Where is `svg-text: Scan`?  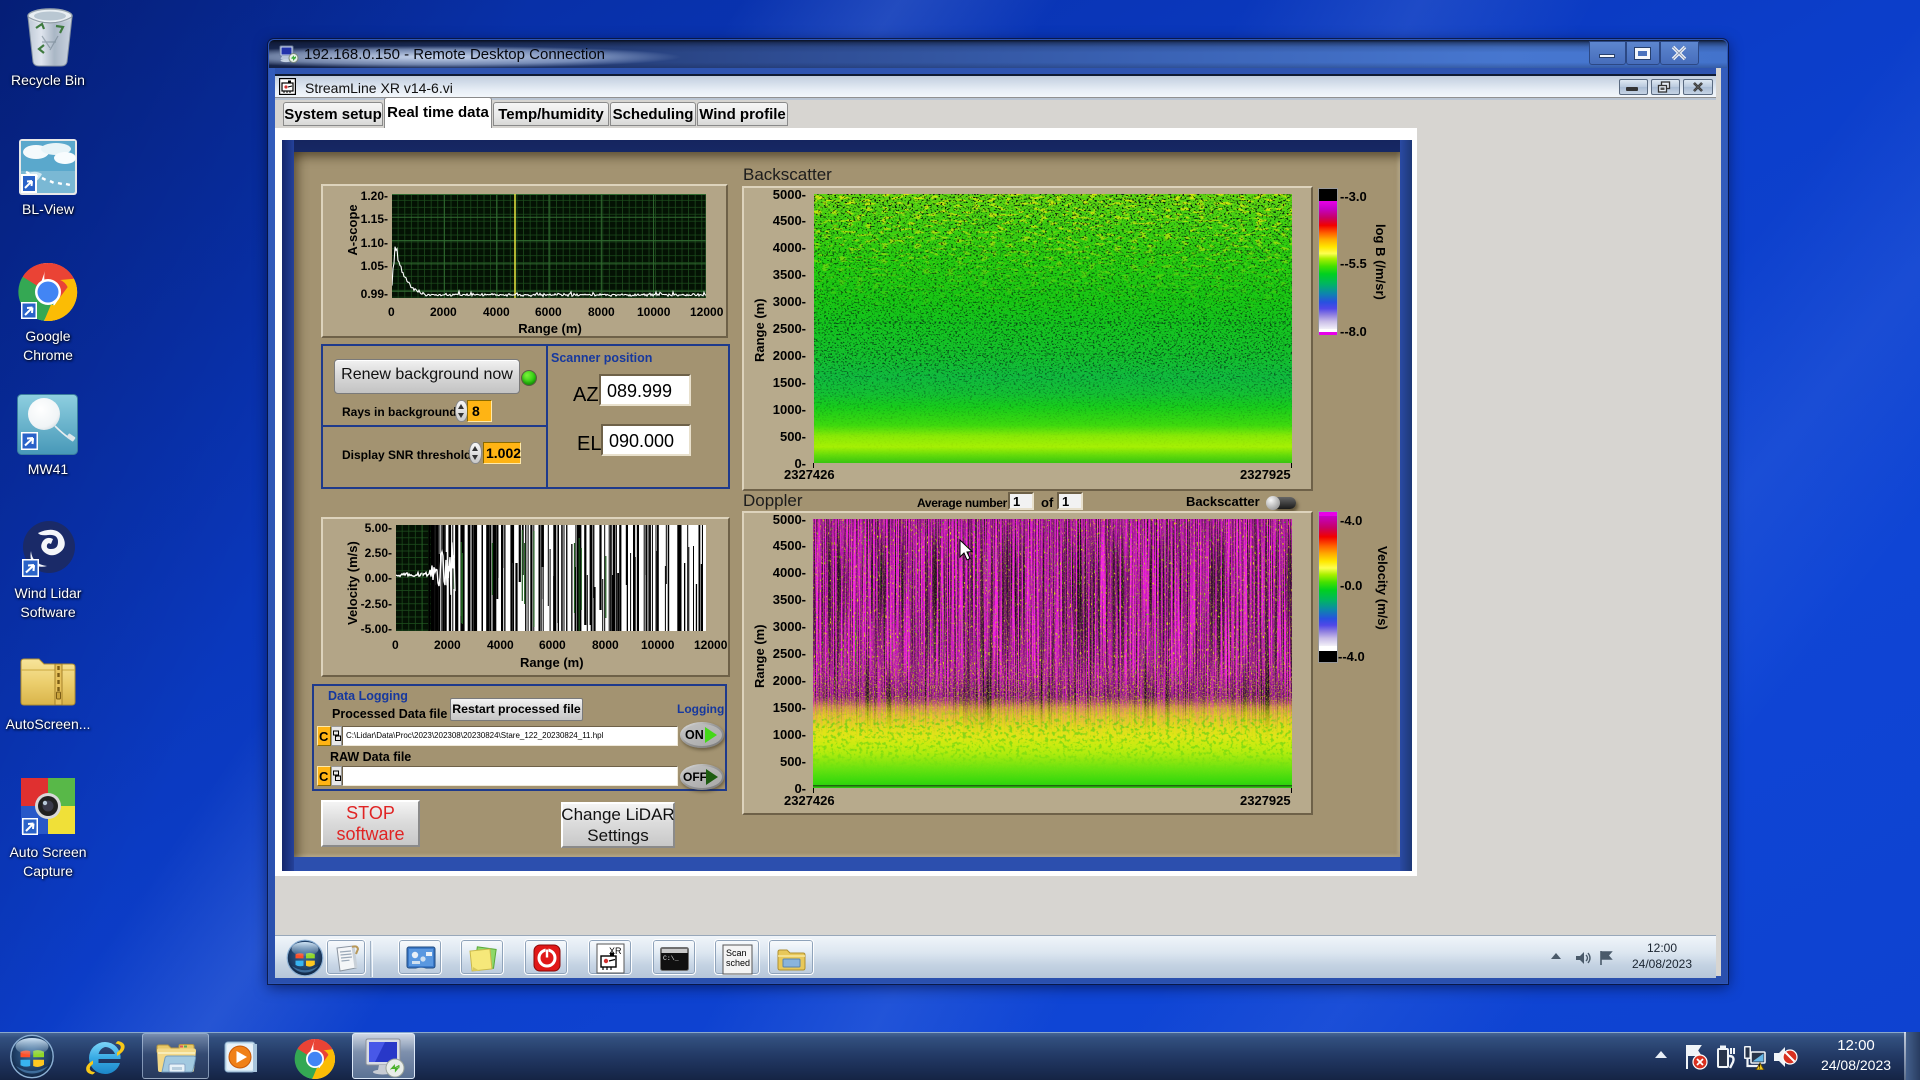 svg-text: Scan is located at coordinates (736, 953).